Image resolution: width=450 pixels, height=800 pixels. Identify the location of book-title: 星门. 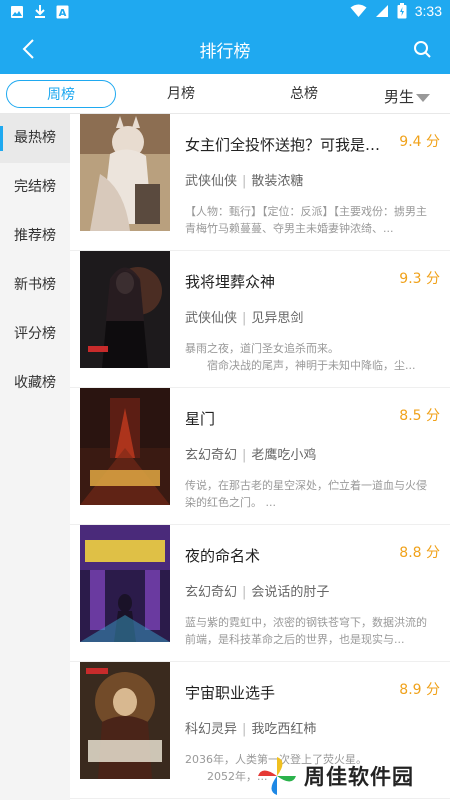
(200, 419).